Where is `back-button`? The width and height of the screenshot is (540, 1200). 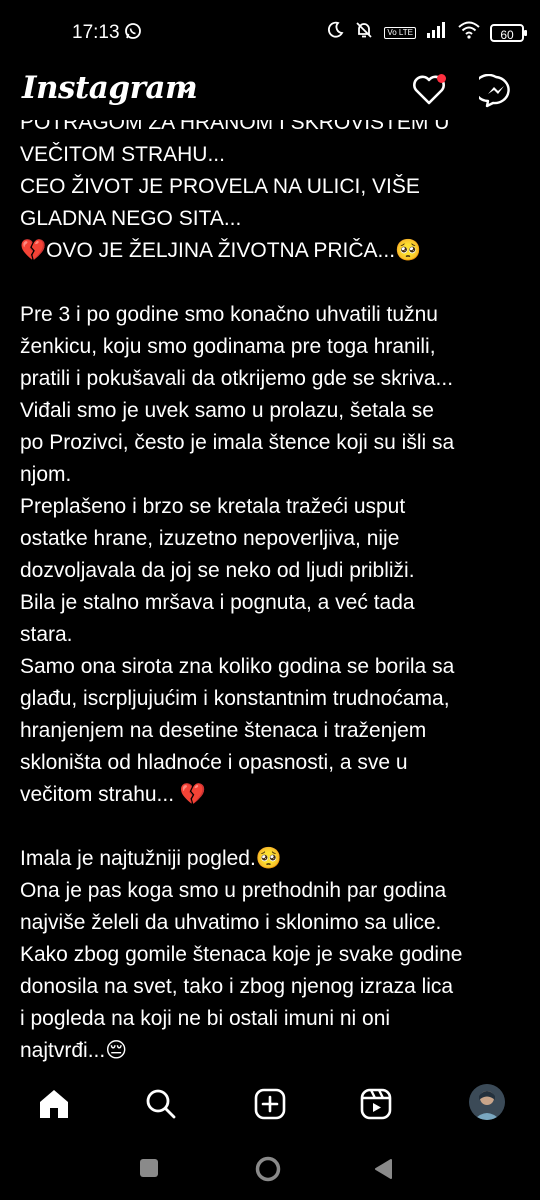
back-button is located at coordinates (383, 1171).